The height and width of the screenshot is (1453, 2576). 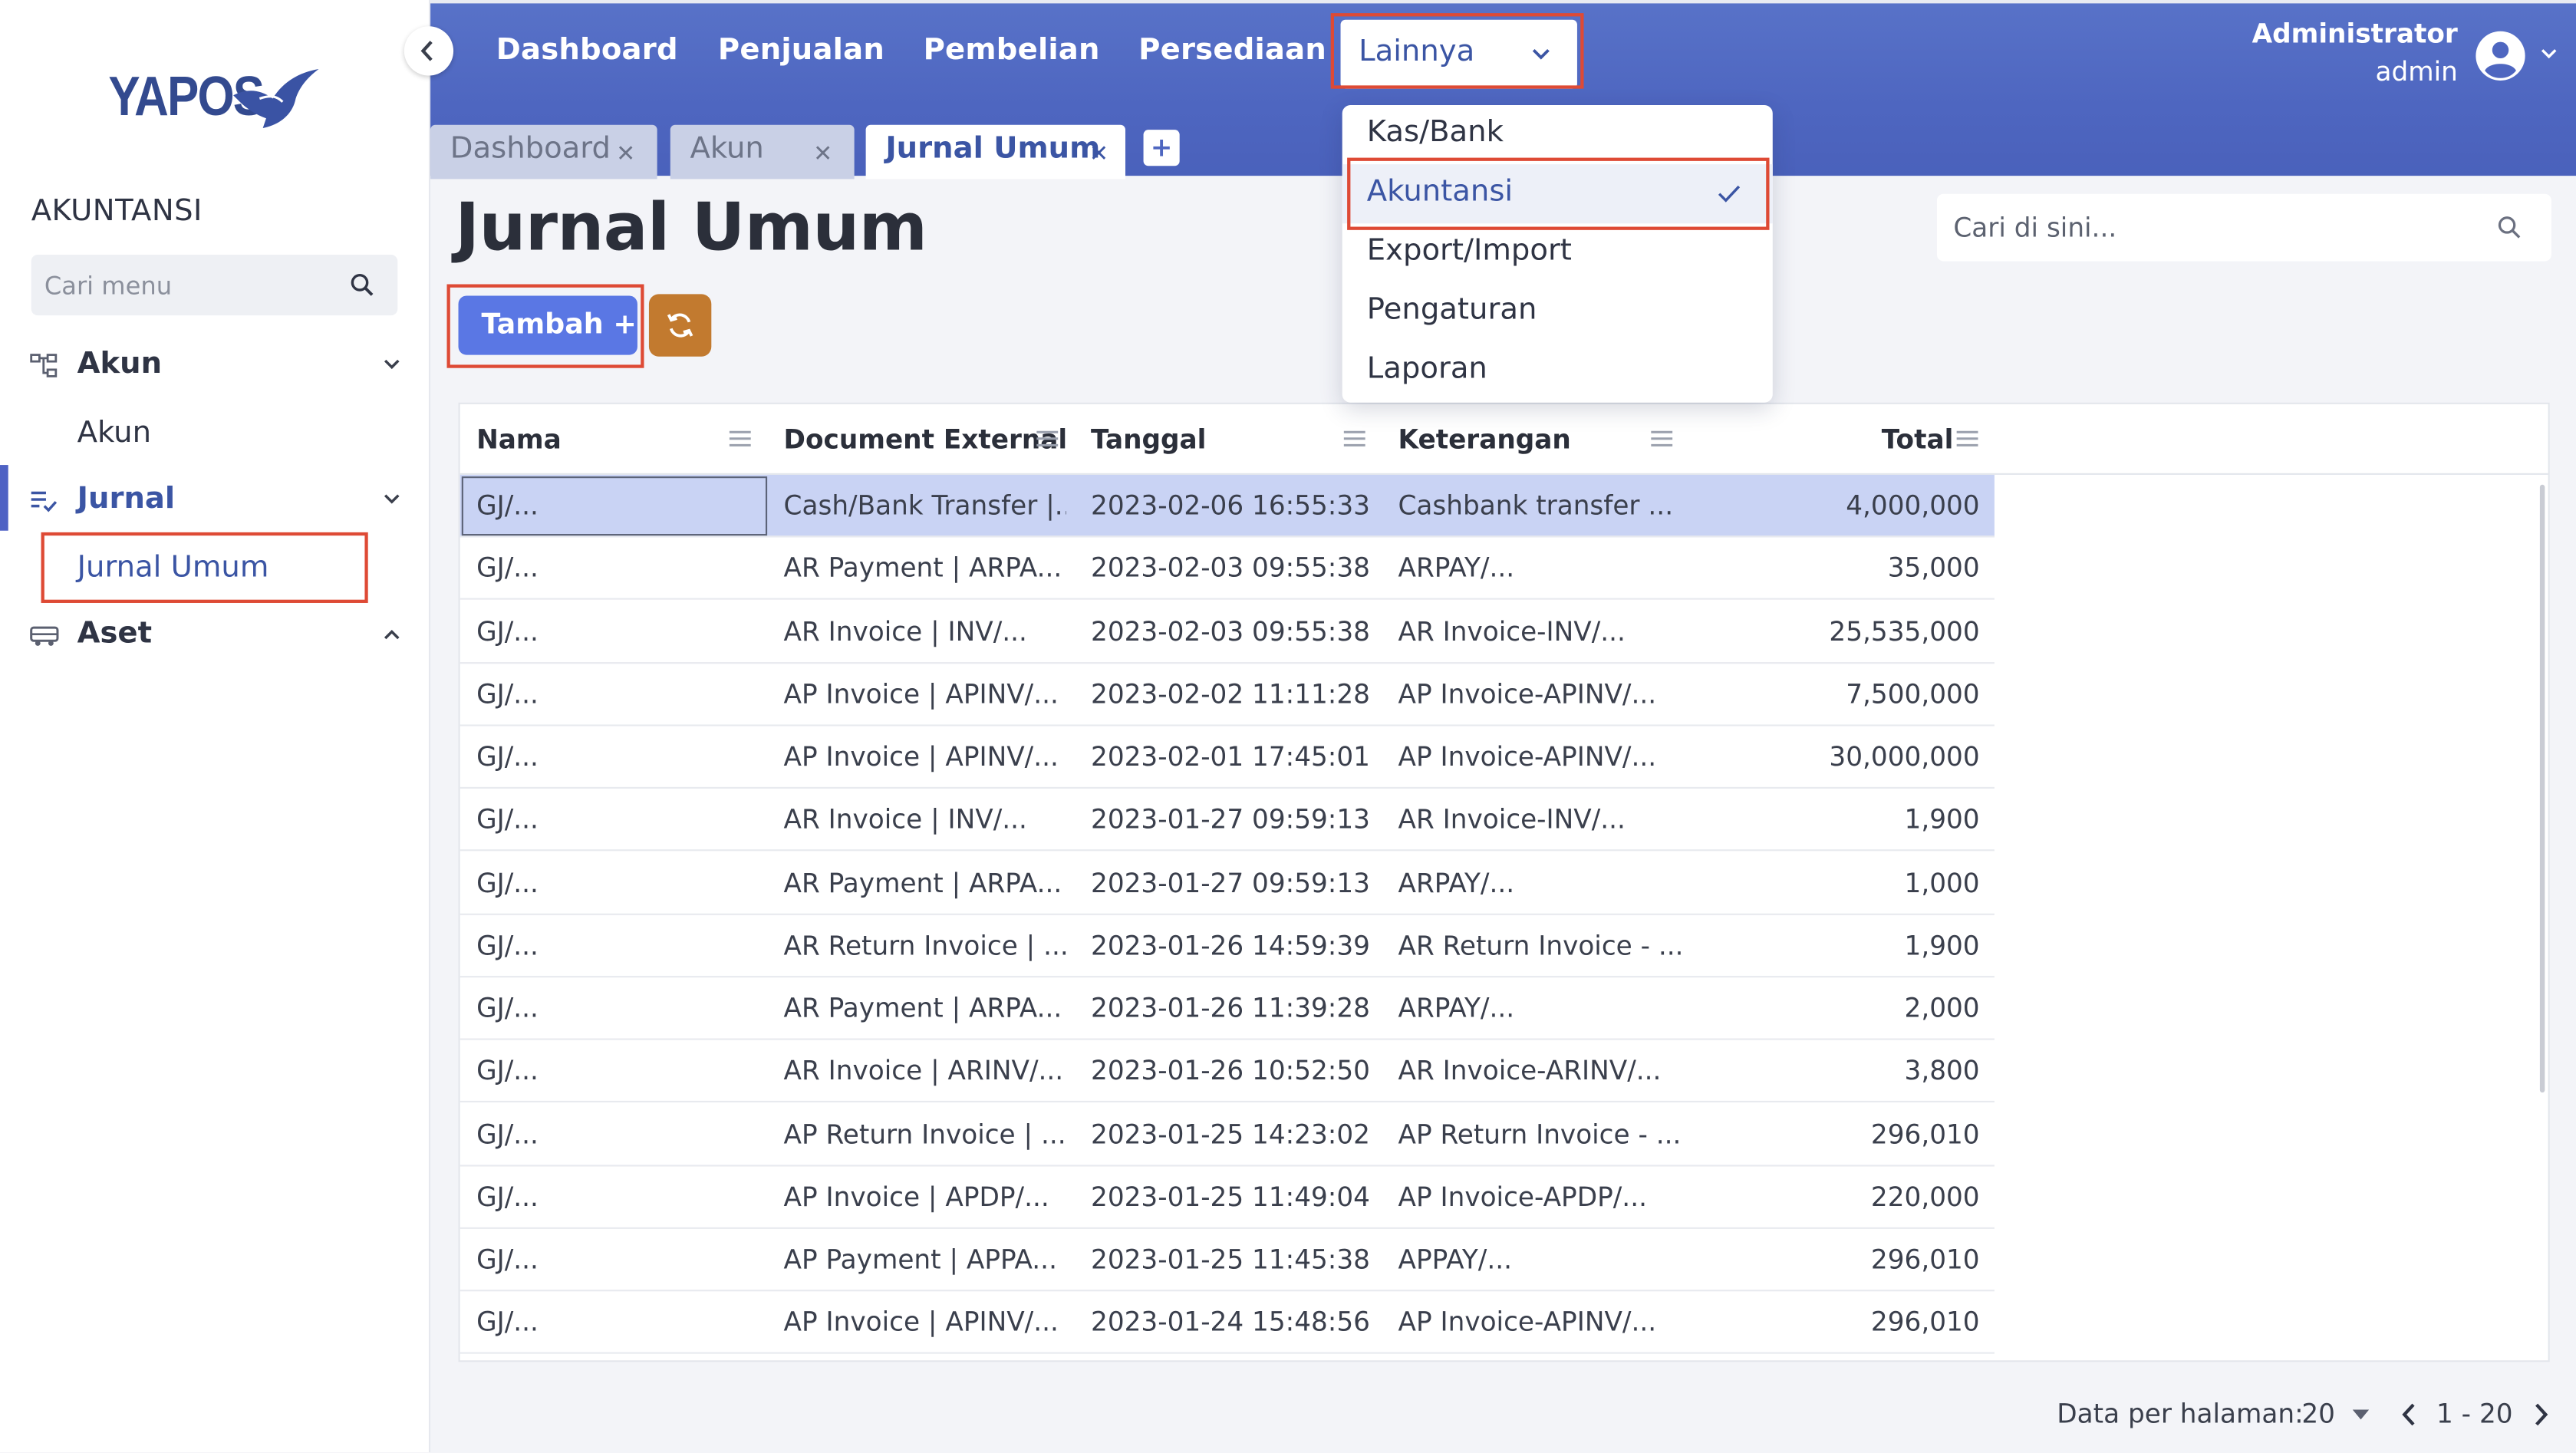 I want to click on nav-persediaan: Persediaan, so click(x=1232, y=50).